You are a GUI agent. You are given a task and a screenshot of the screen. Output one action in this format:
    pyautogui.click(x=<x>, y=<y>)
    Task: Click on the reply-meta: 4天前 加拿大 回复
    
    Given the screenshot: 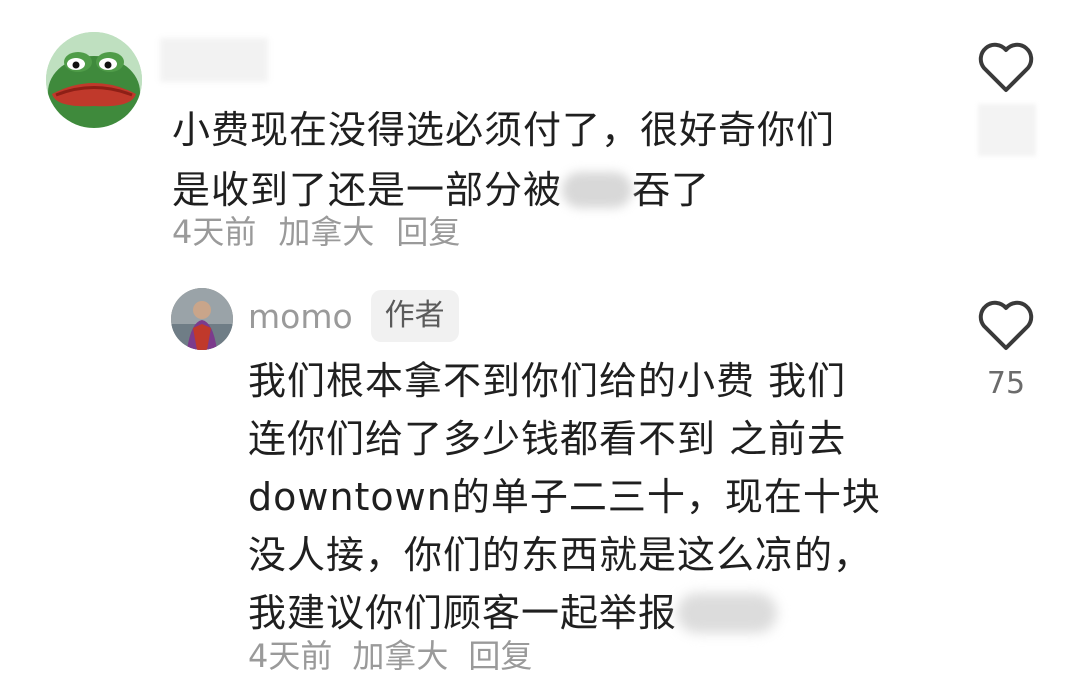 What is the action you would take?
    pyautogui.click(x=390, y=656)
    